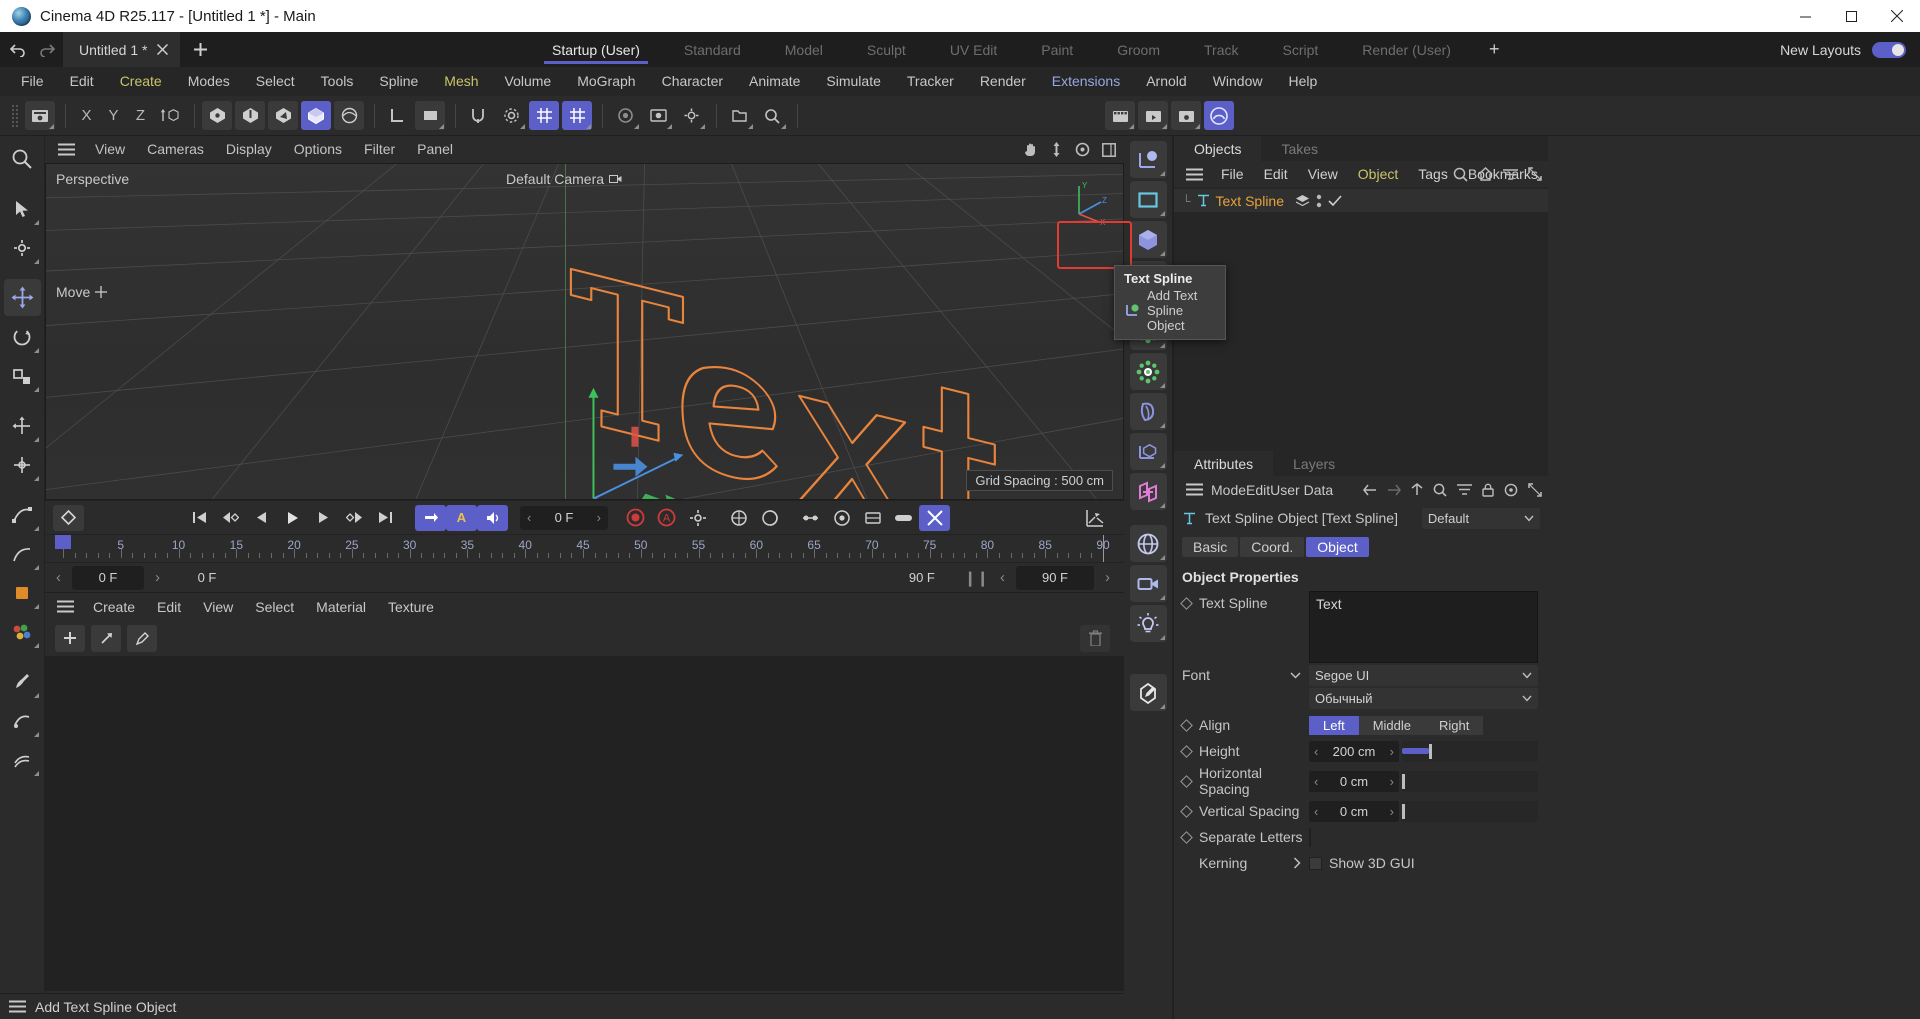  What do you see at coordinates (1334, 725) in the screenshot?
I see `align-option-left: Left` at bounding box center [1334, 725].